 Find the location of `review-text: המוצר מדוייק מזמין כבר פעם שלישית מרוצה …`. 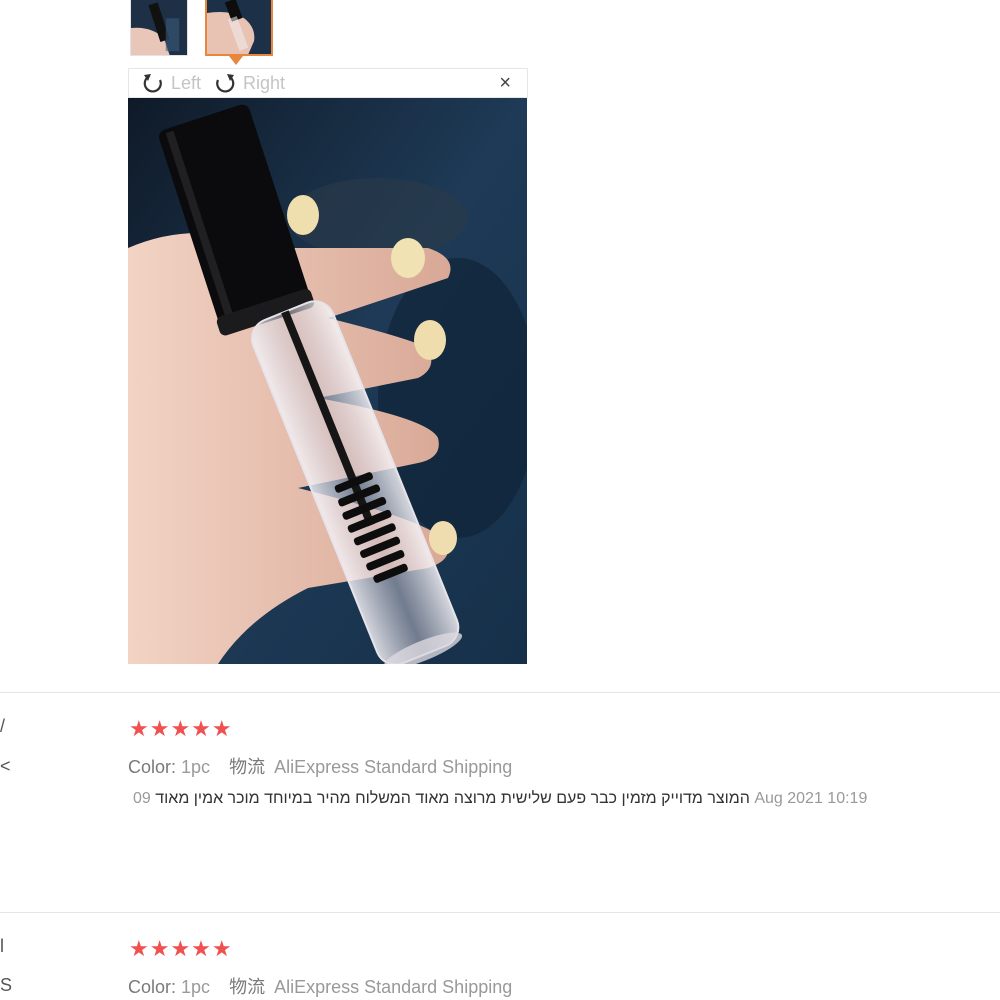

review-text: המוצר מדוייק מזמין כבר פעם שלישית מרוצה … is located at coordinates (452, 798).